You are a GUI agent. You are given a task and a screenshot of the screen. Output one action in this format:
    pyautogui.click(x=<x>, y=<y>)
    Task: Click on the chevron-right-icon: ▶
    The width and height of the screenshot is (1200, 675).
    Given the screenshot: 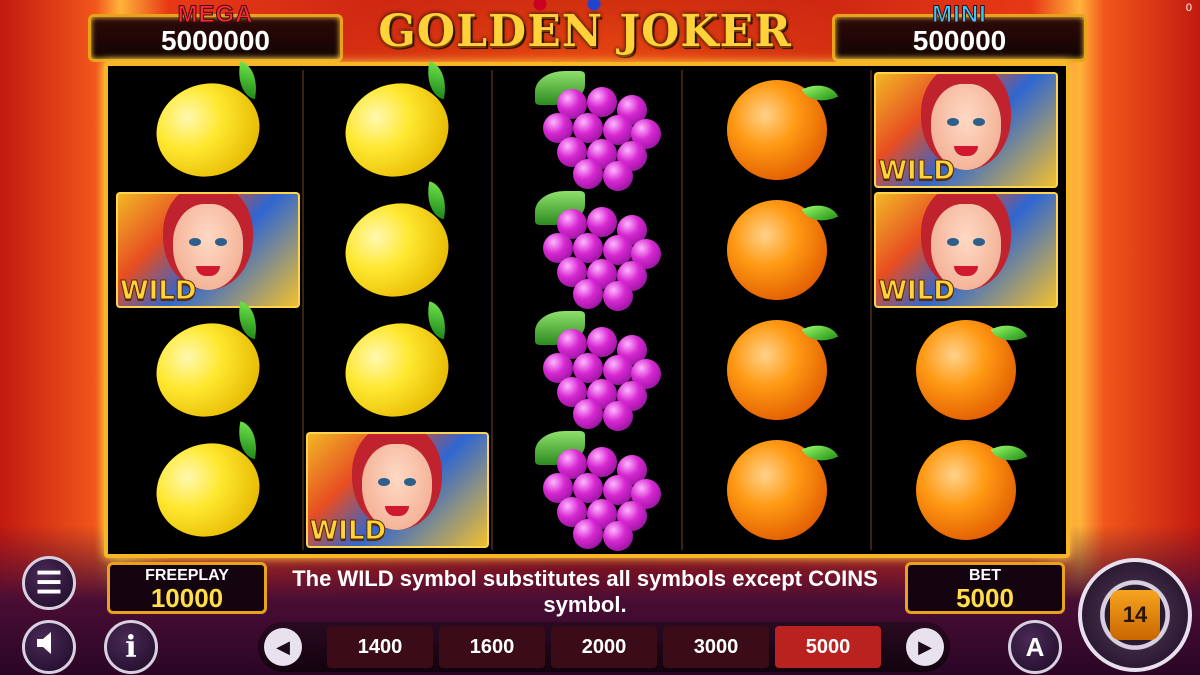 What is the action you would take?
    pyautogui.click(x=925, y=646)
    